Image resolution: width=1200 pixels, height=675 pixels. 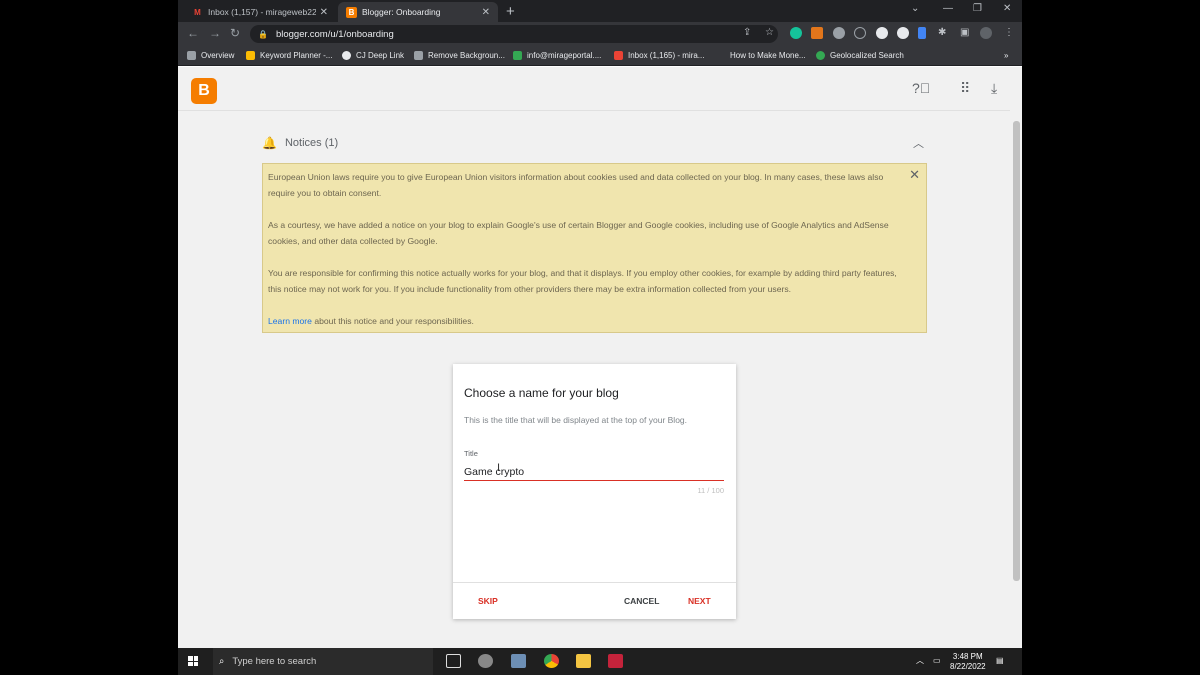 I want to click on back-icon: ←, so click(x=193, y=33).